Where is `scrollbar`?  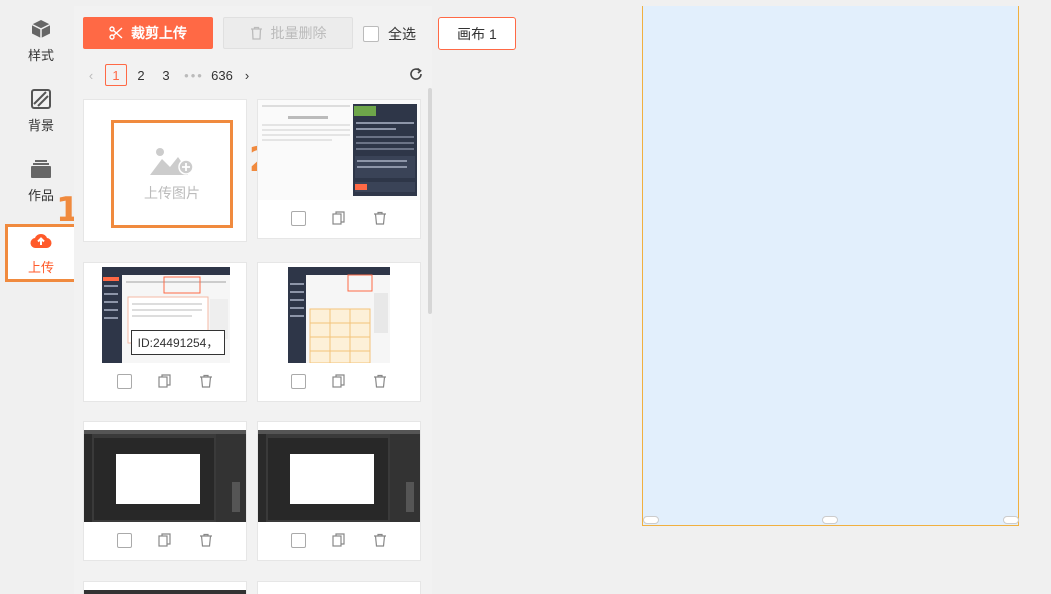 scrollbar is located at coordinates (430, 201).